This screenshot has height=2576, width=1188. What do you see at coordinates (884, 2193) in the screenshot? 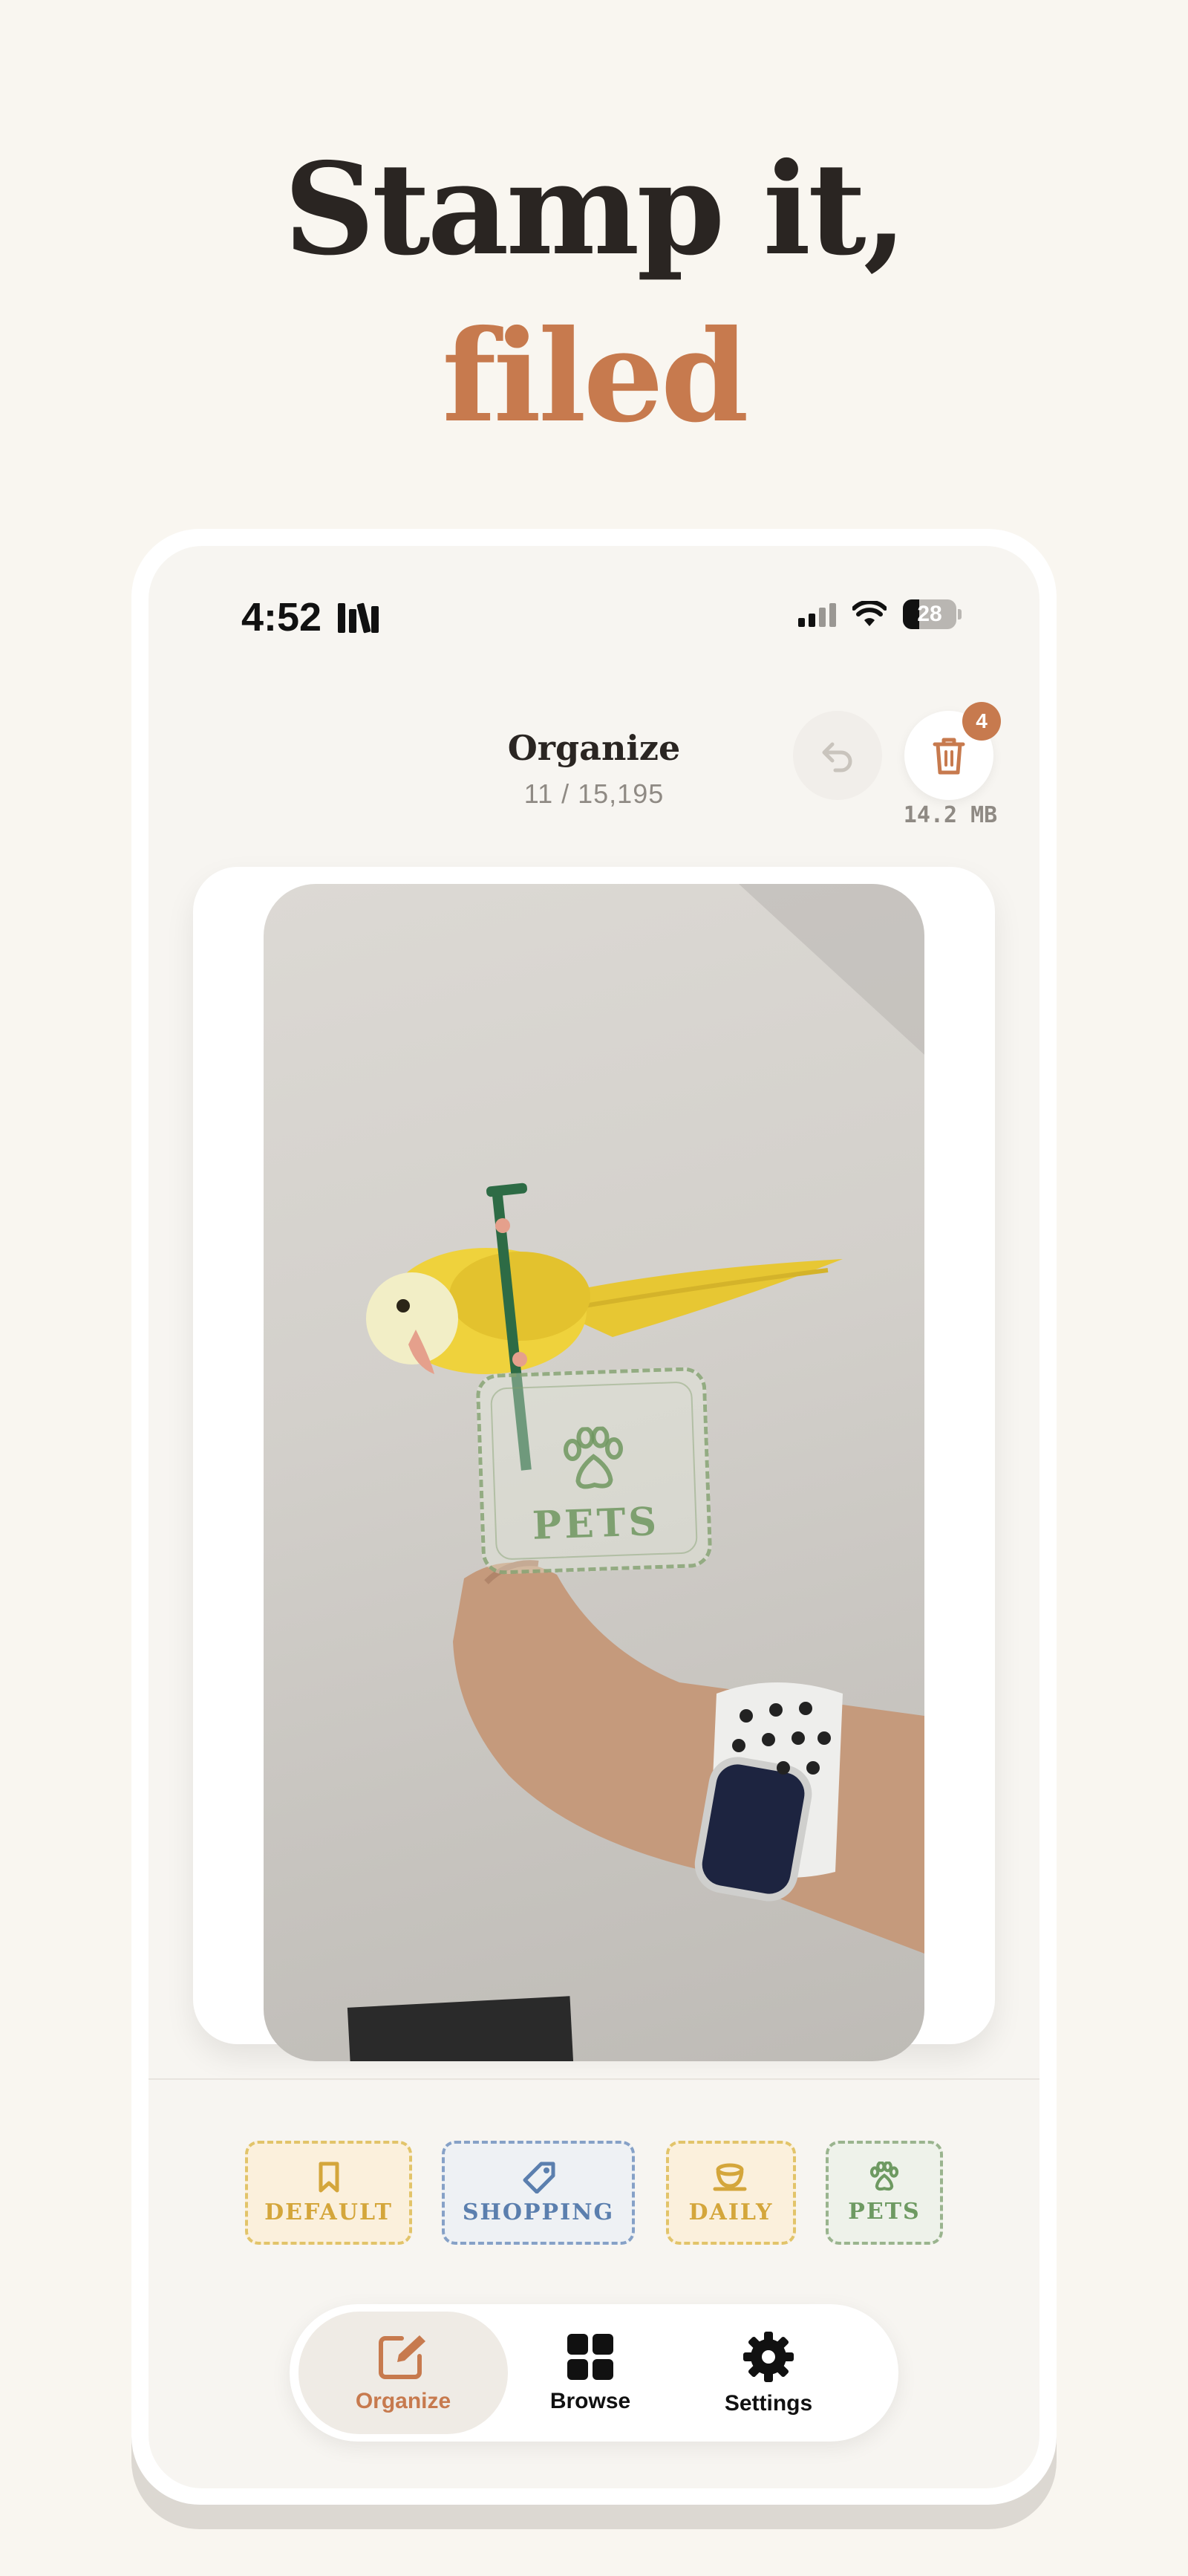
I see `tag-pets: PETS` at bounding box center [884, 2193].